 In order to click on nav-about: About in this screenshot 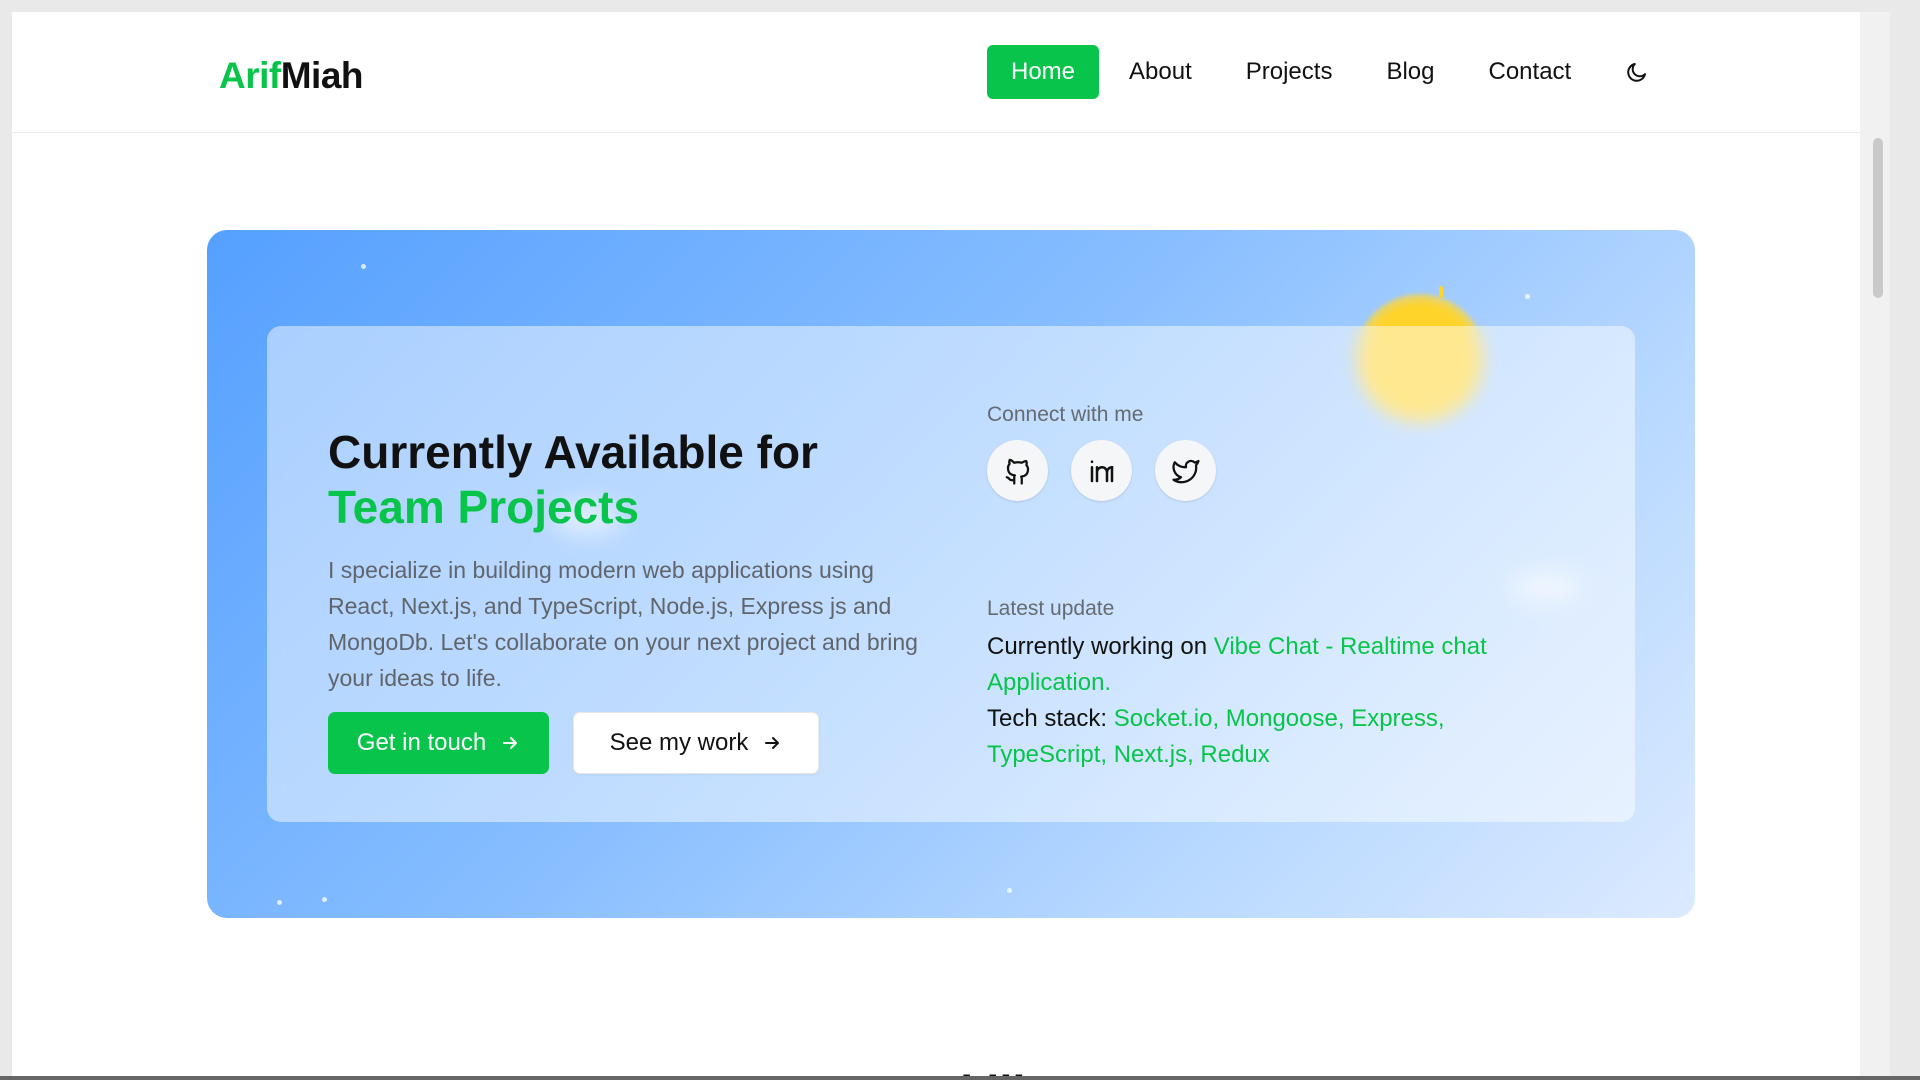, I will do `click(1160, 72)`.